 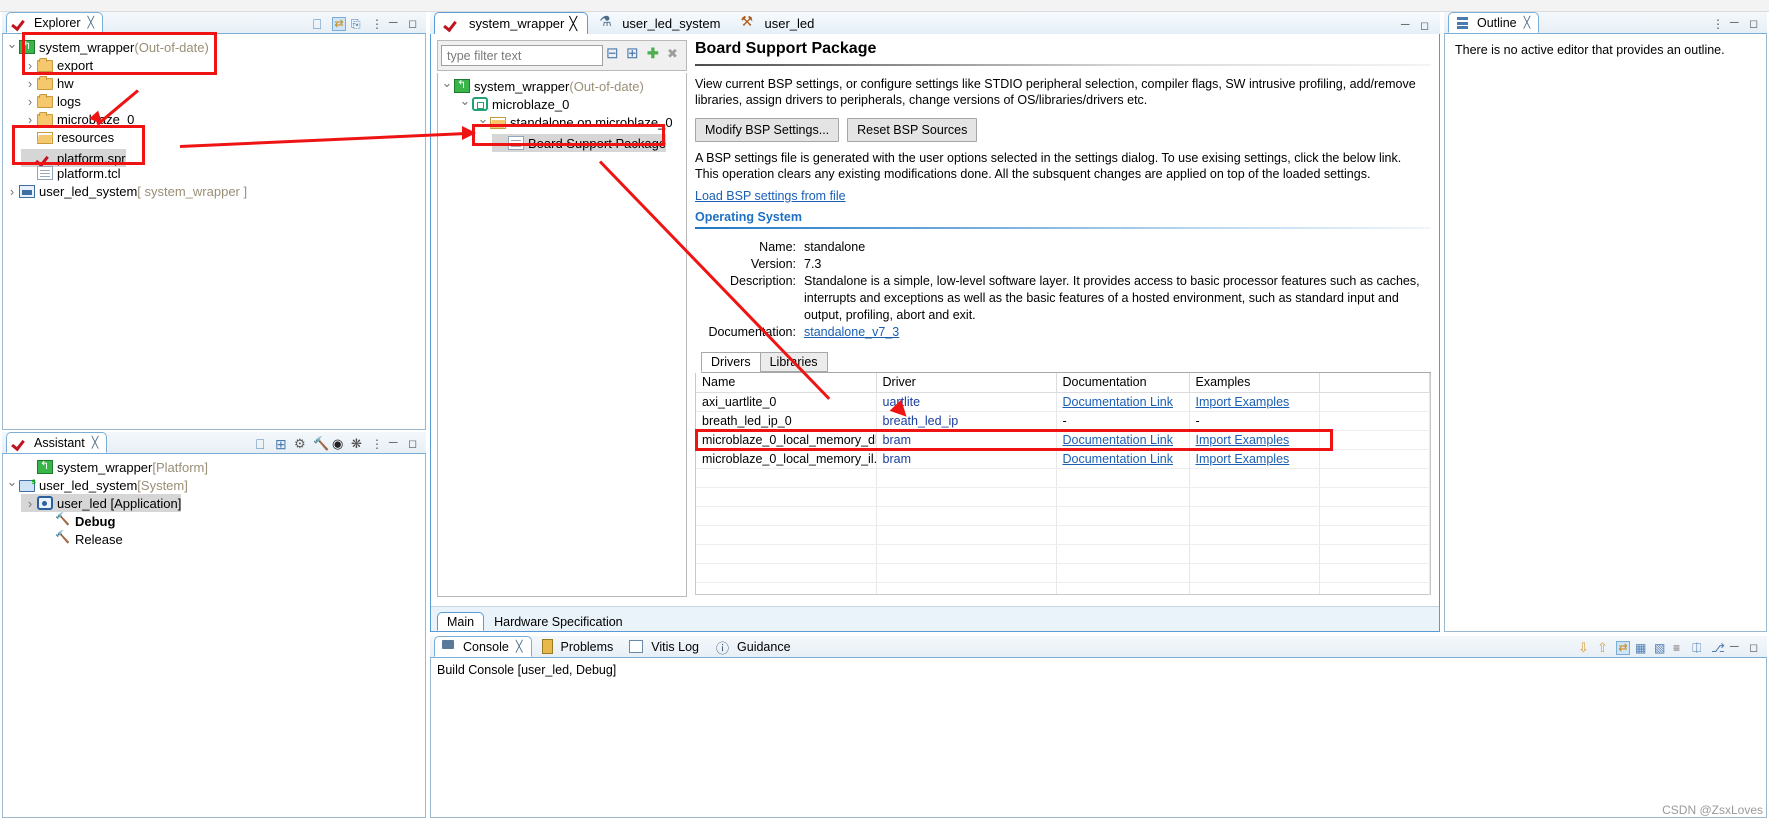 I want to click on editor-tab-system-wrapper: system_wrapper ╳, so click(x=511, y=23).